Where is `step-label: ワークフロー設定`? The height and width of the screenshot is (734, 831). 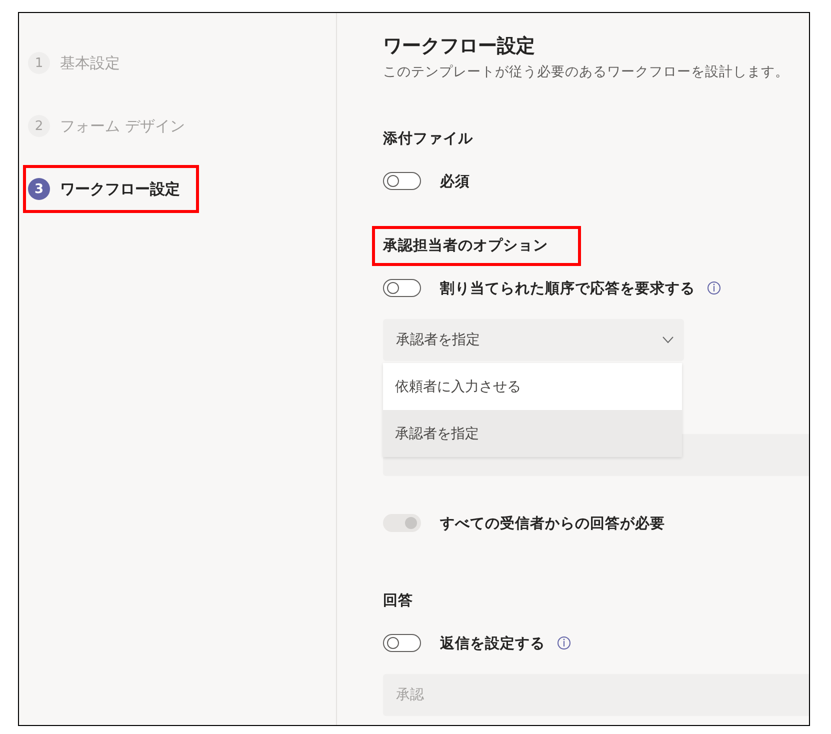 step-label: ワークフロー設定 is located at coordinates (120, 189).